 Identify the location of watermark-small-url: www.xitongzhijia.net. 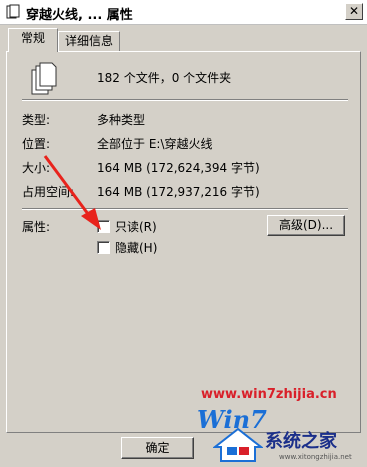
(315, 457).